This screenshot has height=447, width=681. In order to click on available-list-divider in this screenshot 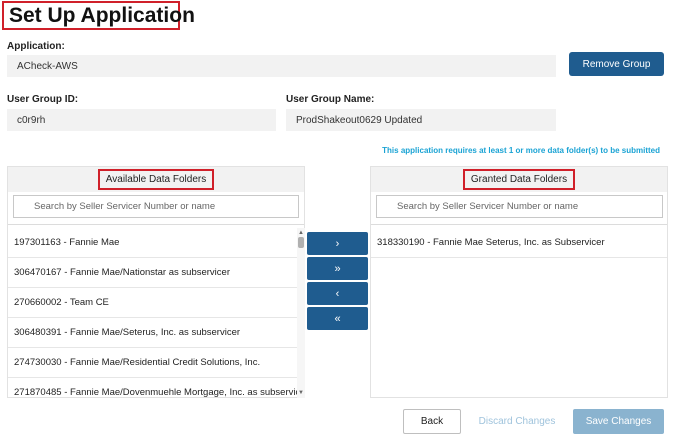, I will do `click(156, 224)`.